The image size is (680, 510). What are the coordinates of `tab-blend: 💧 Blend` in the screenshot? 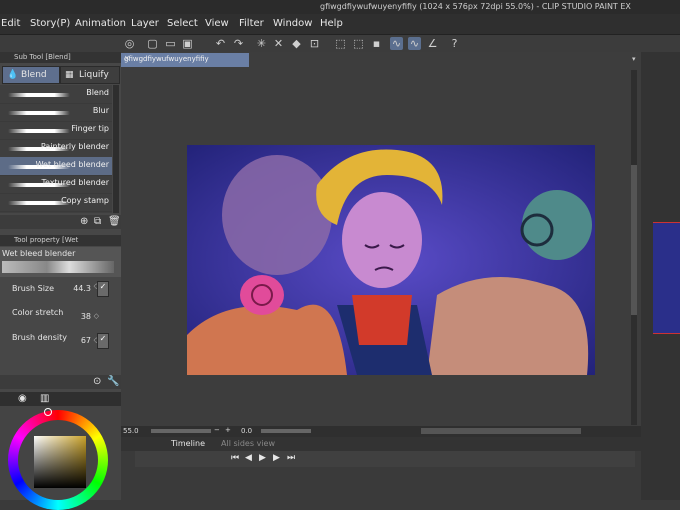 It's located at (31, 75).